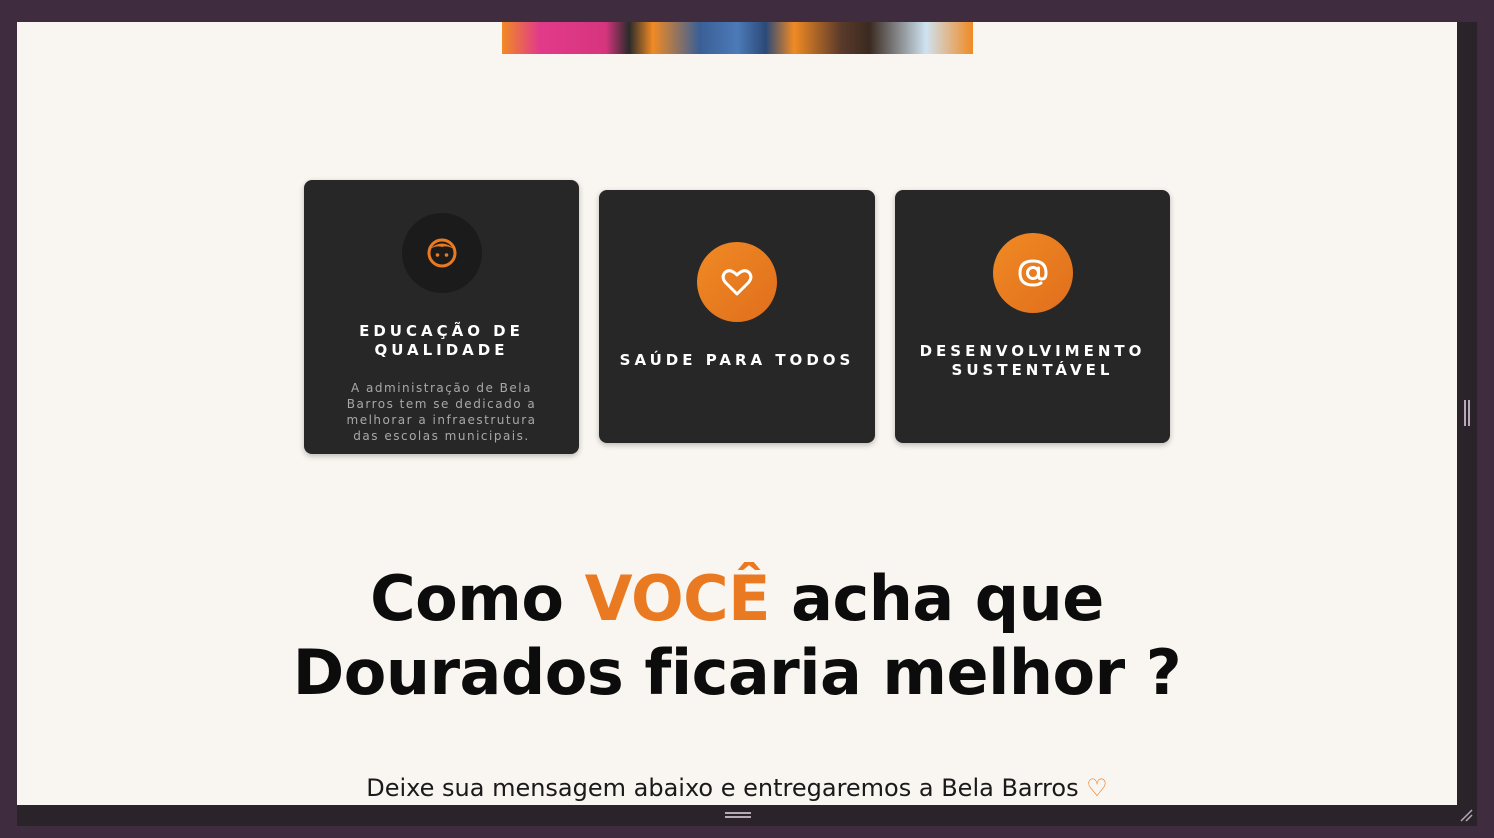  What do you see at coordinates (677, 598) in the screenshot?
I see `headline-accent: VOCÊ` at bounding box center [677, 598].